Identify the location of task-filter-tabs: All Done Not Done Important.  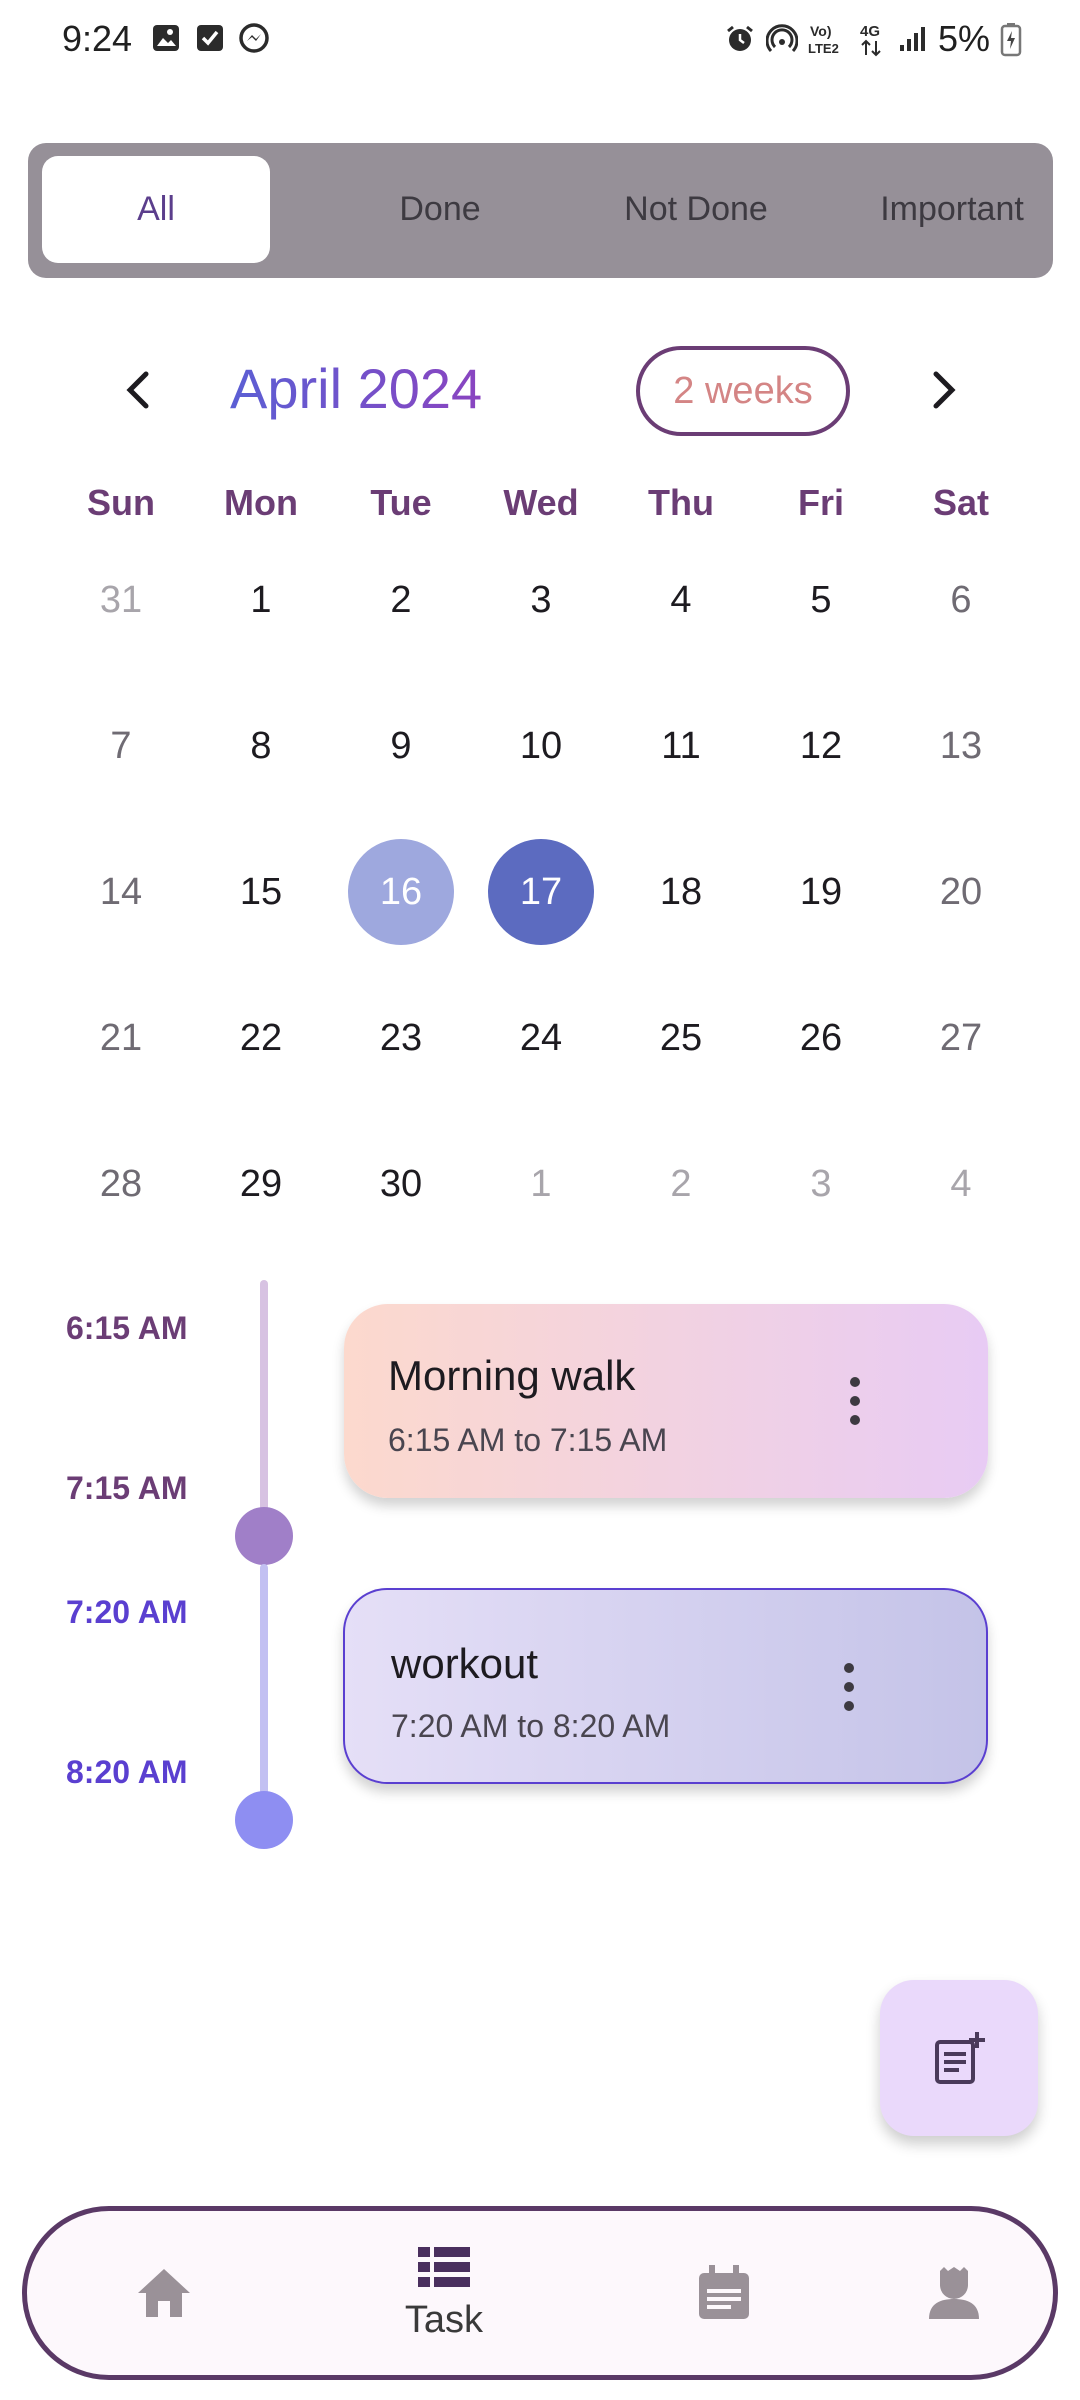
(540, 210).